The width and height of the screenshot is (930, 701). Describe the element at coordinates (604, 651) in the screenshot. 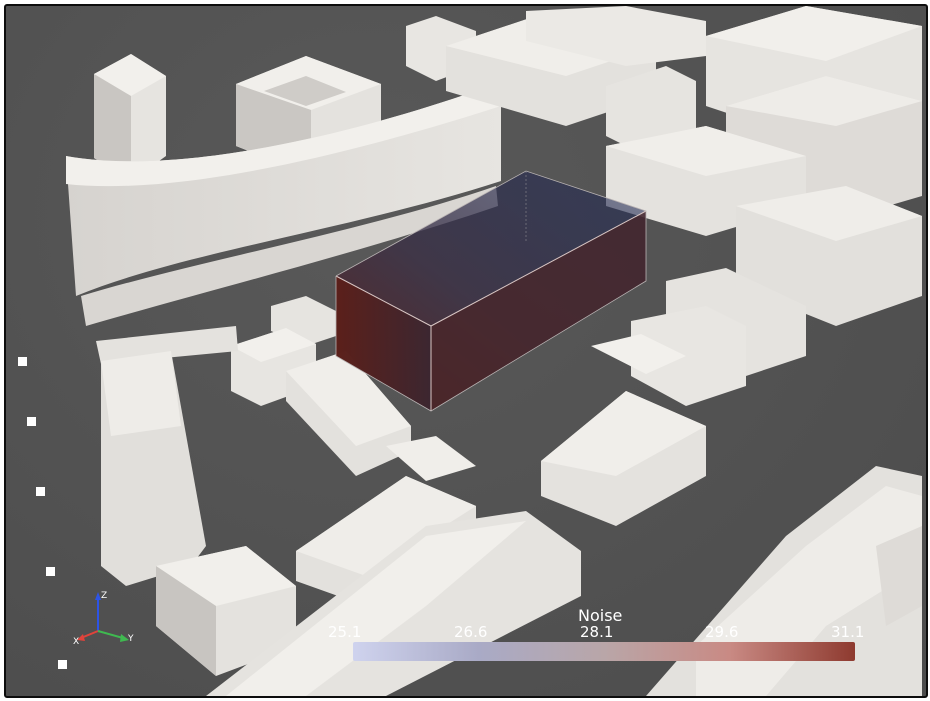

I see `legend-colorbar` at that location.